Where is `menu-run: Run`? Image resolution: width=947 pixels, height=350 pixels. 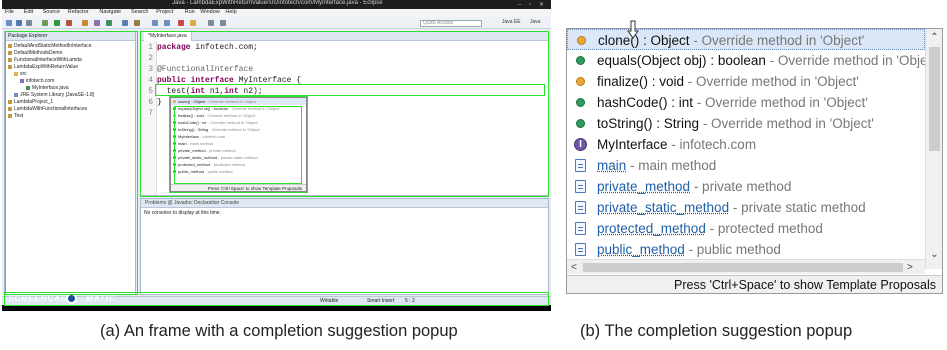 menu-run: Run is located at coordinates (190, 12).